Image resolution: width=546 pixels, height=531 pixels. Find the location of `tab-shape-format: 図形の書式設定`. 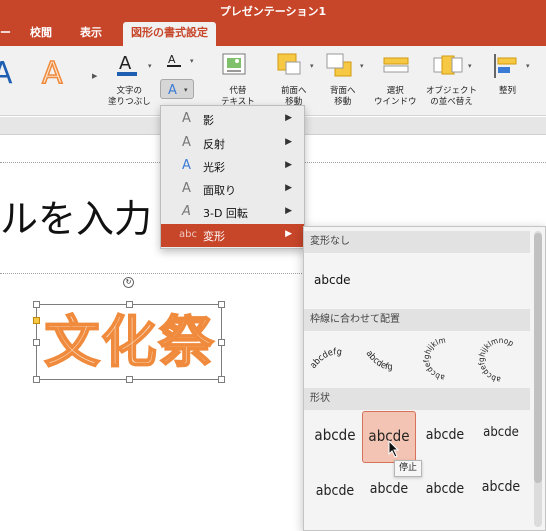

tab-shape-format: 図形の書式設定 is located at coordinates (169, 34).